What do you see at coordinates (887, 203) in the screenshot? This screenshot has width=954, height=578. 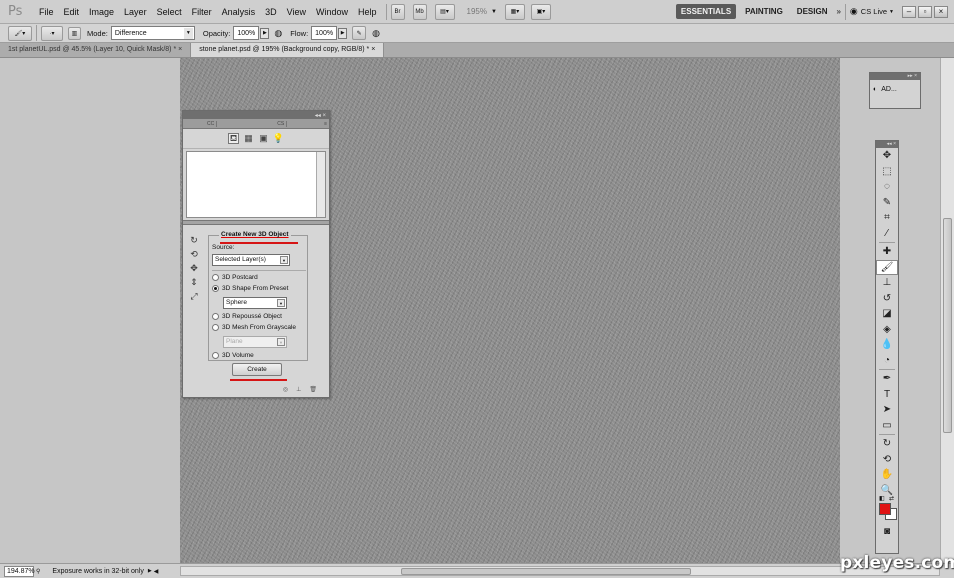 I see `quick-selection-tool-icon: ✎` at bounding box center [887, 203].